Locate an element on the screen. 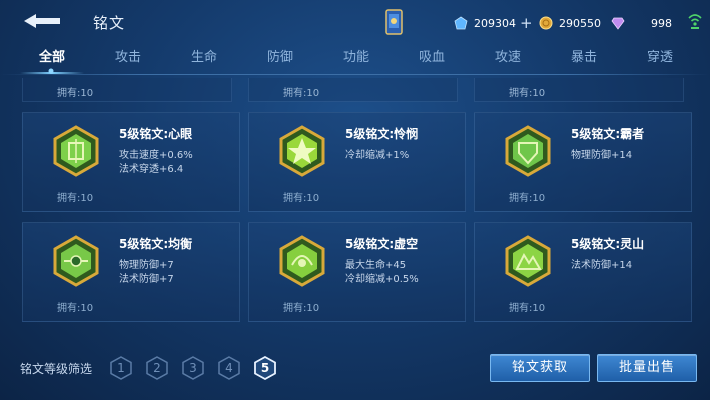 This screenshot has height=400, width=710. rune-attribute: 冷却缩减+0.5% is located at coordinates (382, 279).